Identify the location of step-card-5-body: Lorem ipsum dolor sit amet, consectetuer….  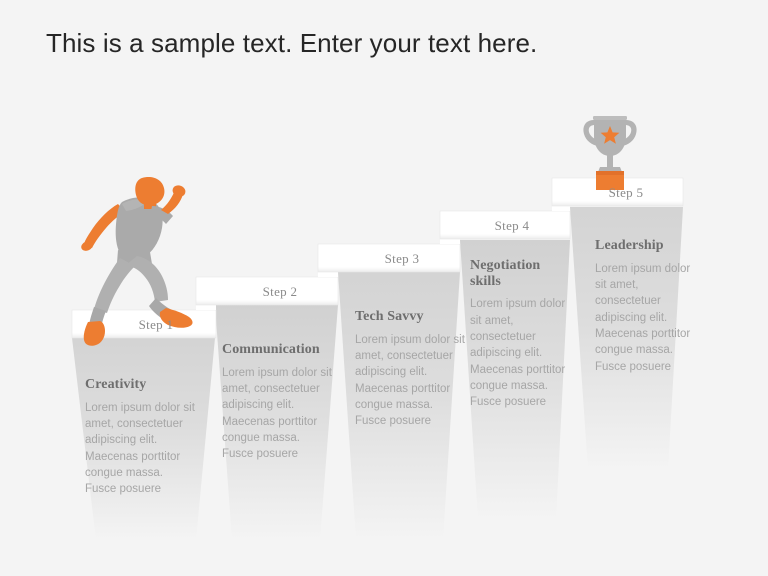
(643, 317).